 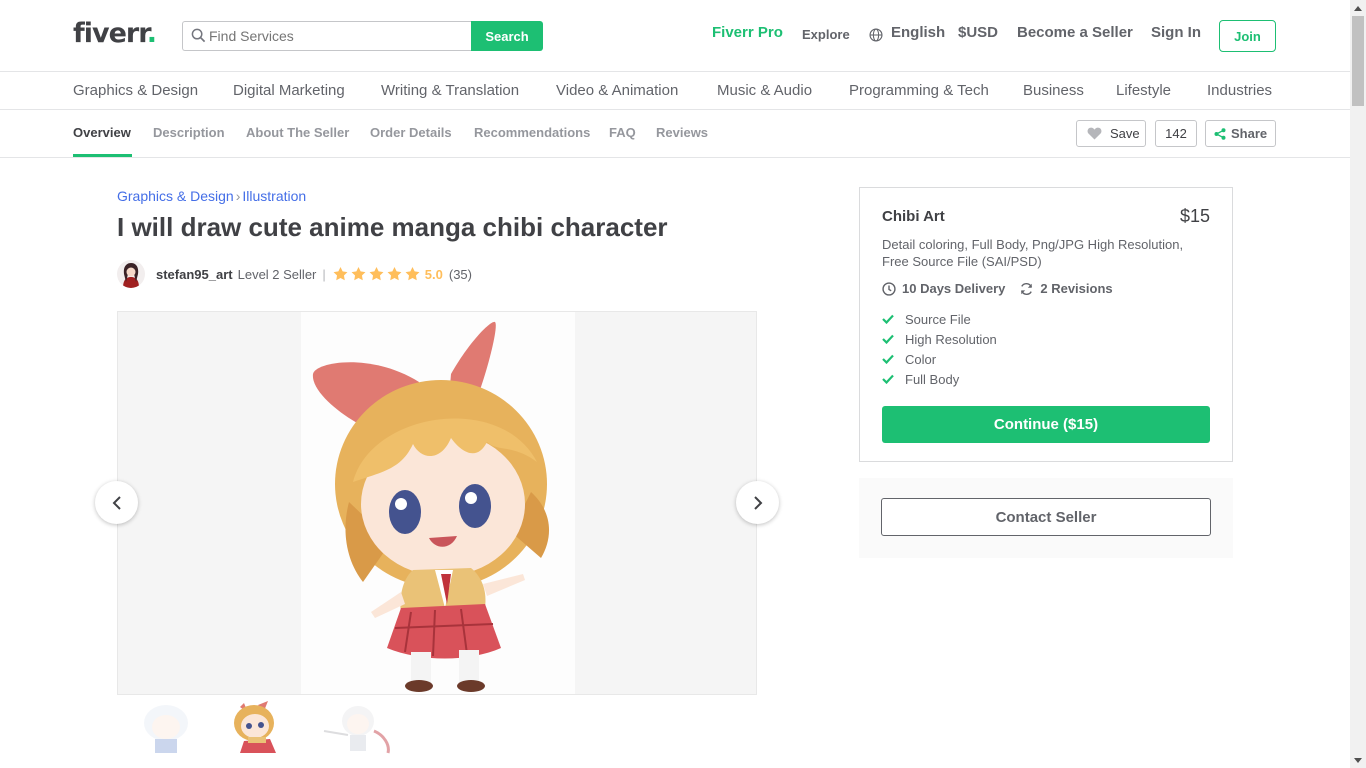 What do you see at coordinates (277, 274) in the screenshot?
I see `seller-level: Level 2 Seller` at bounding box center [277, 274].